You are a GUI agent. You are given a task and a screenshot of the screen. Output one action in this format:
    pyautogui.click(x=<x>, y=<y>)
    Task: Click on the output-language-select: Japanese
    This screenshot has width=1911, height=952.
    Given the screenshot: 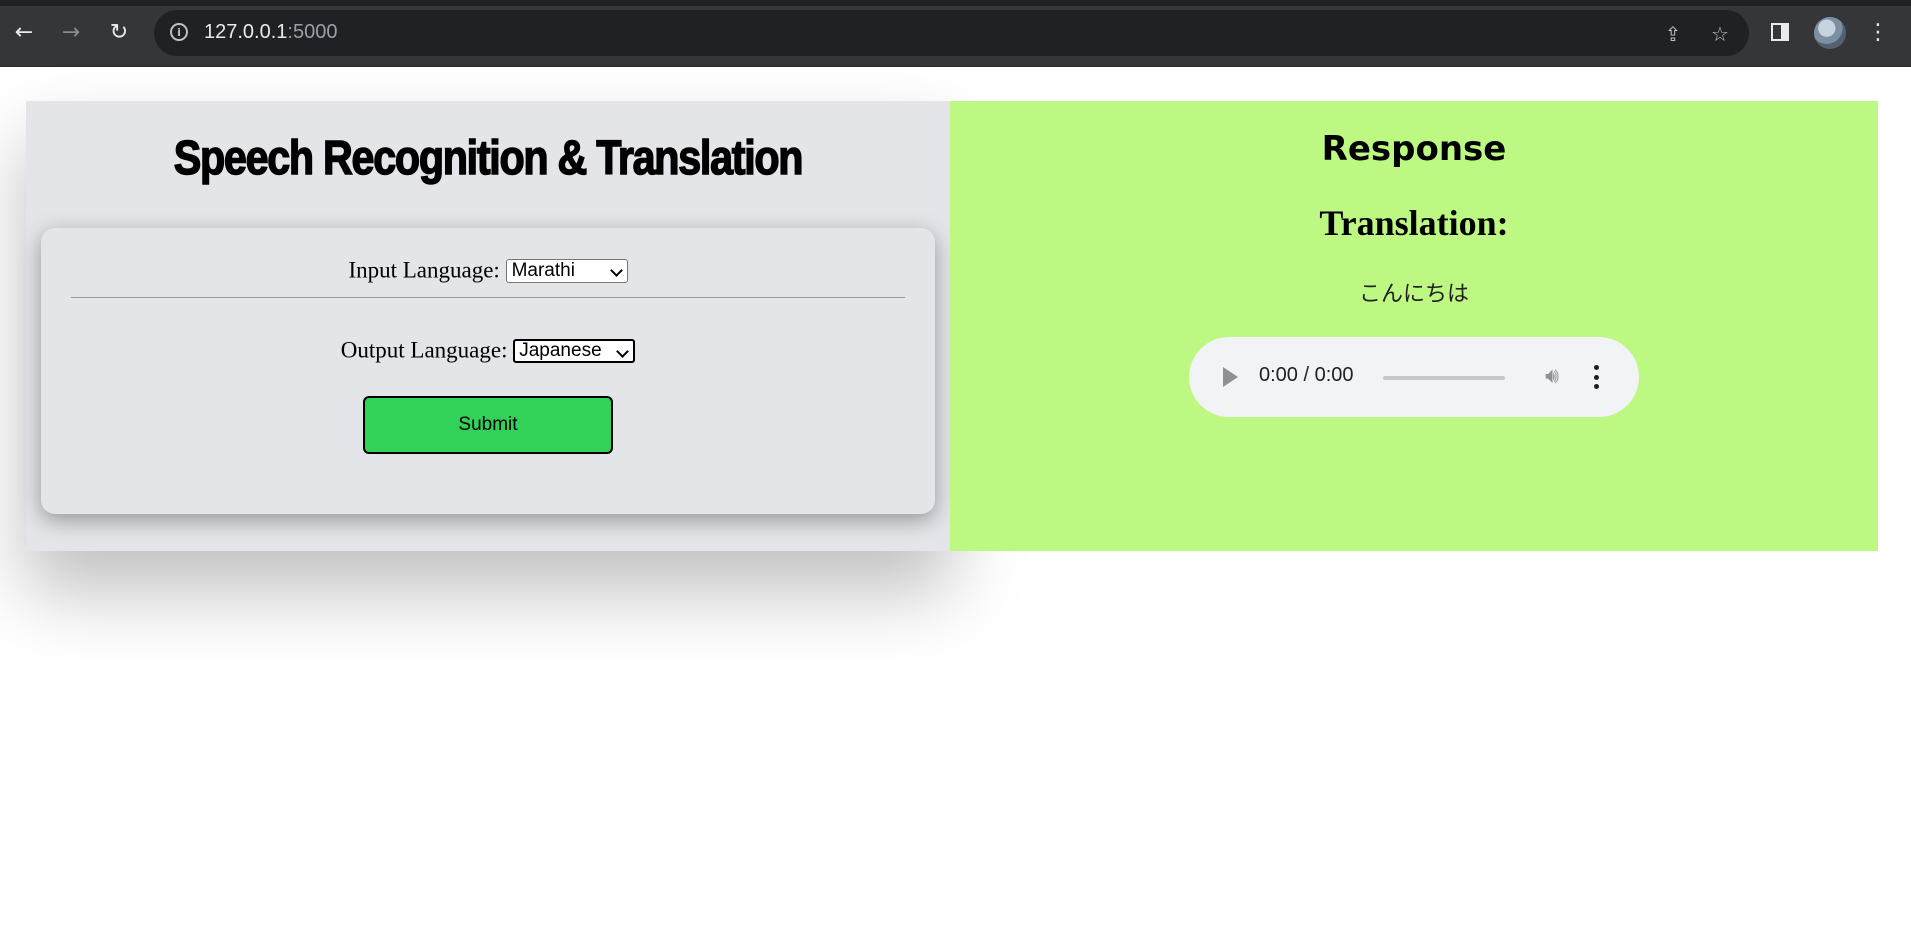 What is the action you would take?
    pyautogui.click(x=574, y=350)
    